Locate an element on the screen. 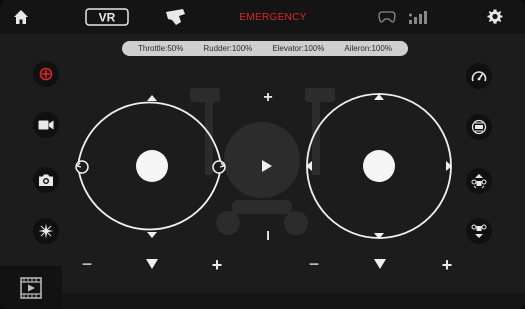 Image resolution: width=525 pixels, height=309 pixels. left-trim-plus-button: + is located at coordinates (217, 265).